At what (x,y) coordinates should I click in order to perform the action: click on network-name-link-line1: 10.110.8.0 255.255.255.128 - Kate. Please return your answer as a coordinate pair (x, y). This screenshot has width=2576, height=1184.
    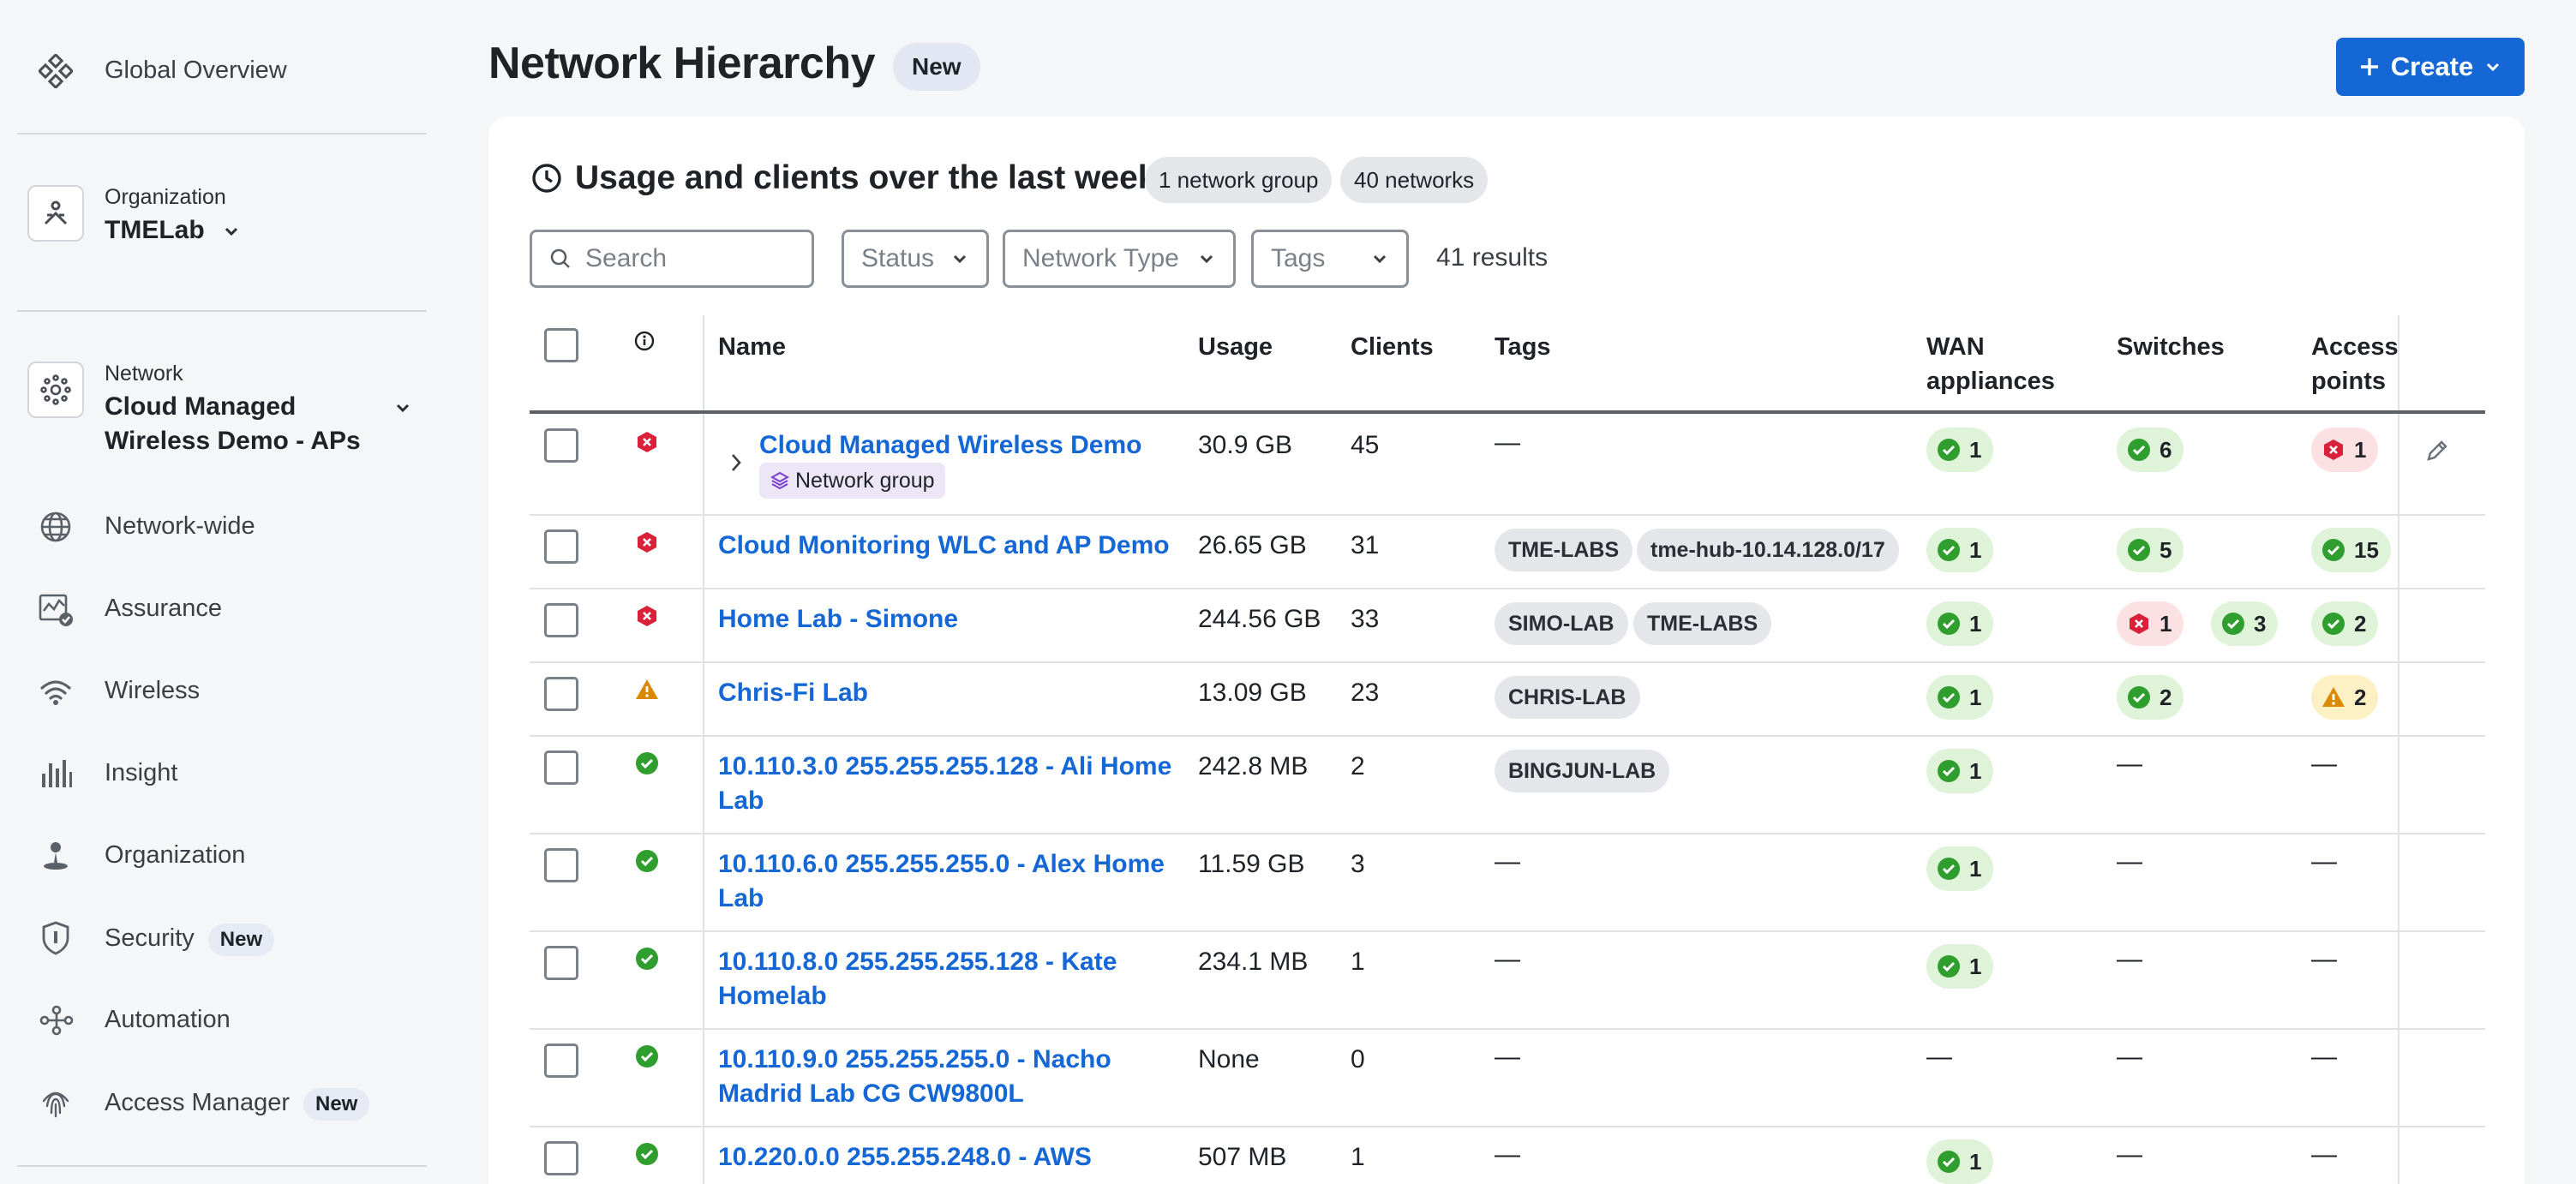
    Looking at the image, I should click on (949, 962).